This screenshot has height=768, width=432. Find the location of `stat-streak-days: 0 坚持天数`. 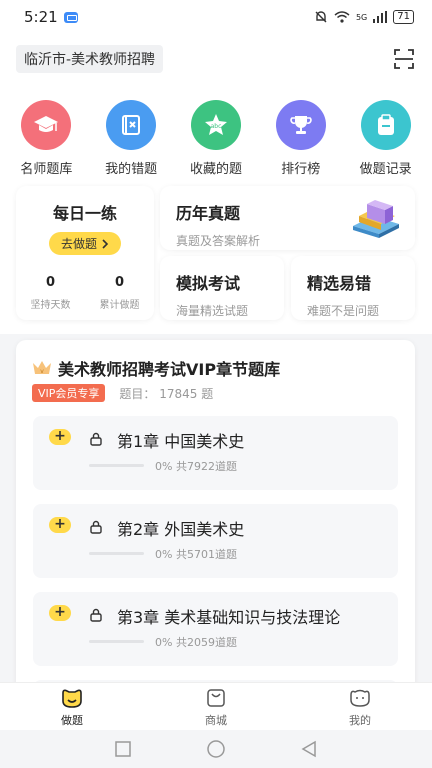

stat-streak-days: 0 坚持天数 is located at coordinates (51, 293).